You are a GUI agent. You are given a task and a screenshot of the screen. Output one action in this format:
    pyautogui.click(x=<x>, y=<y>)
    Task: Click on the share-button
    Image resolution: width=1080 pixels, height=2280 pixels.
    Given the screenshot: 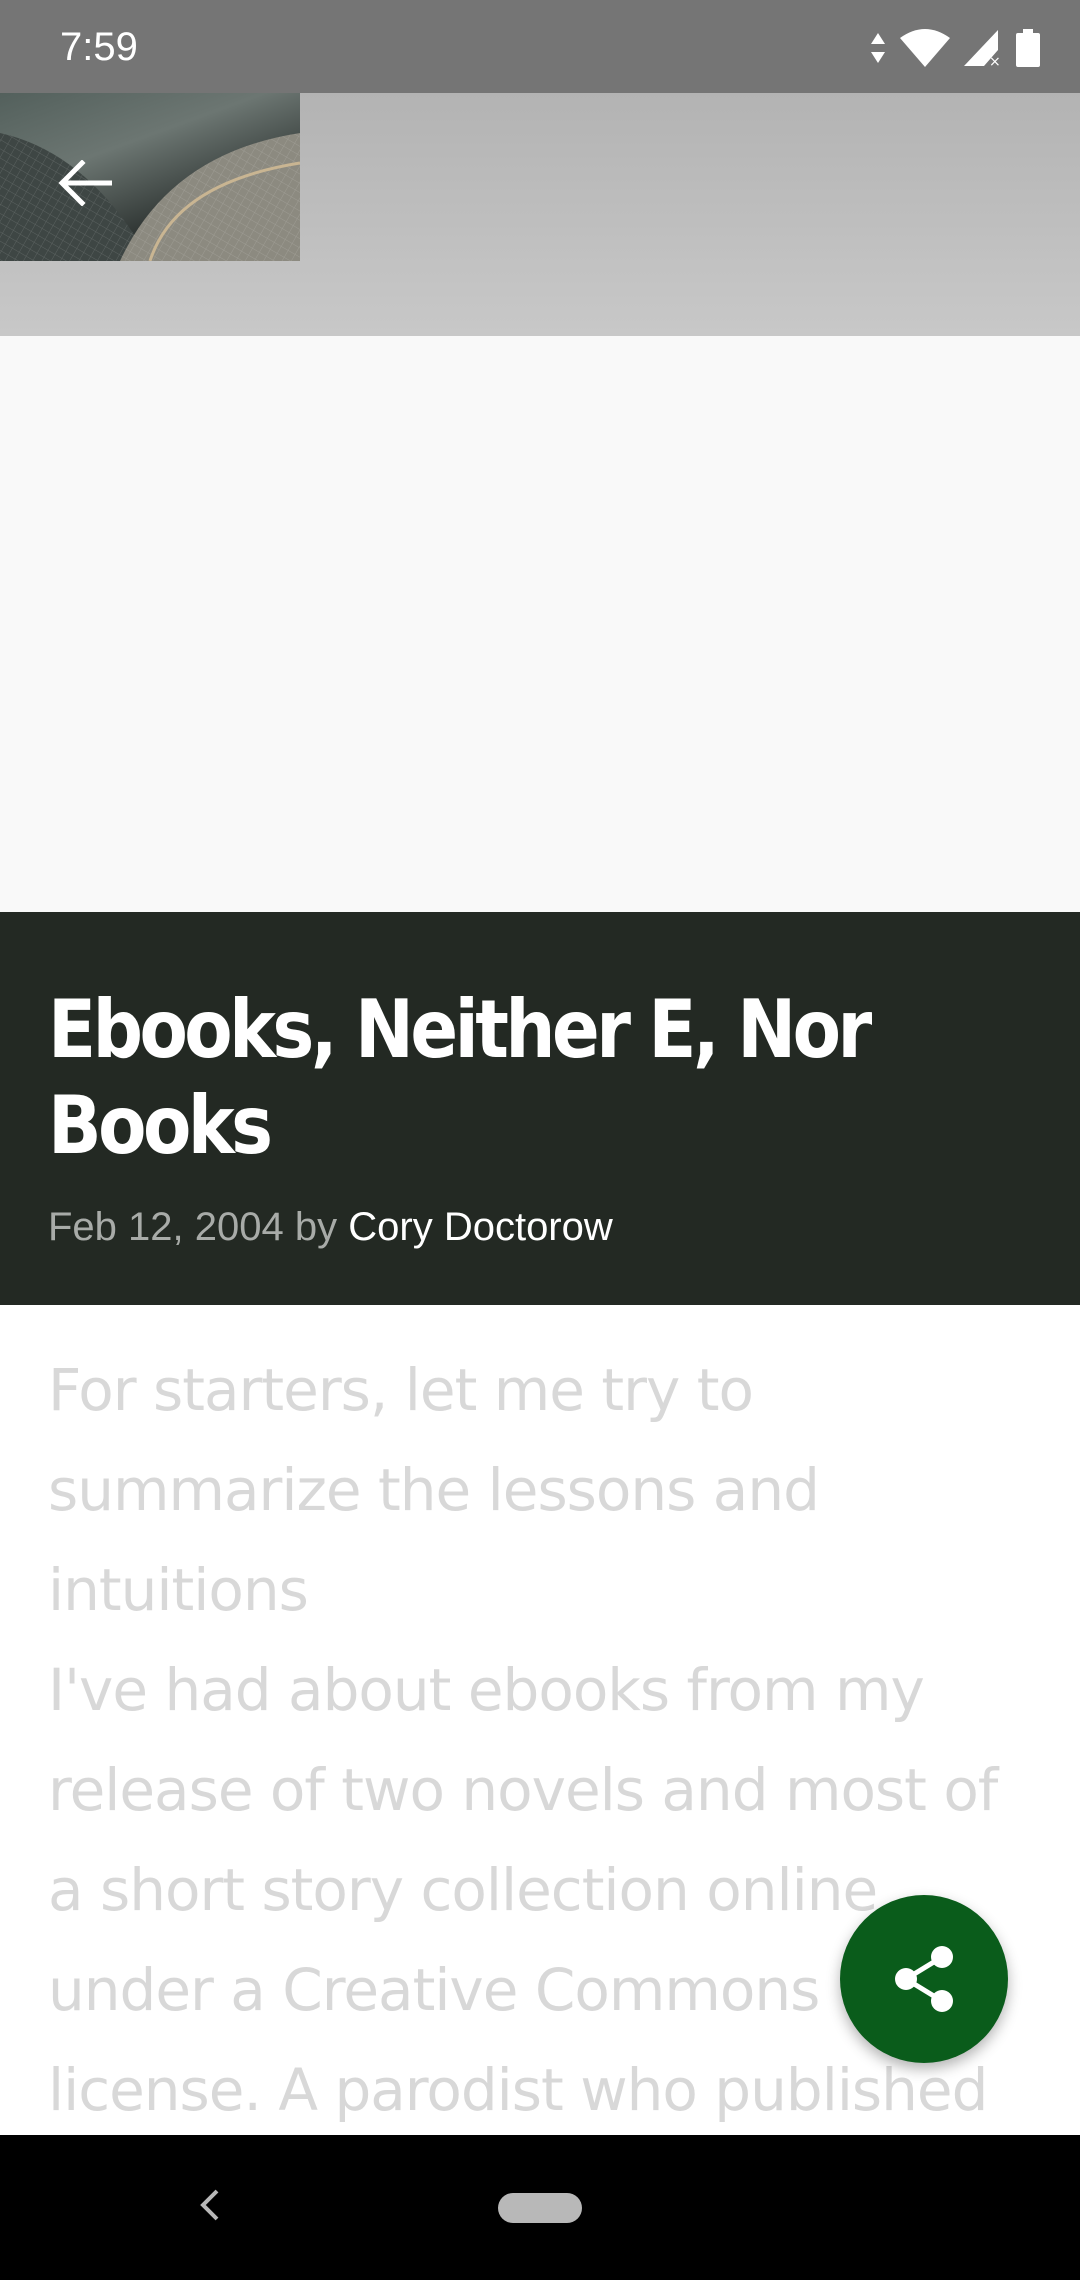 What is the action you would take?
    pyautogui.click(x=924, y=1979)
    